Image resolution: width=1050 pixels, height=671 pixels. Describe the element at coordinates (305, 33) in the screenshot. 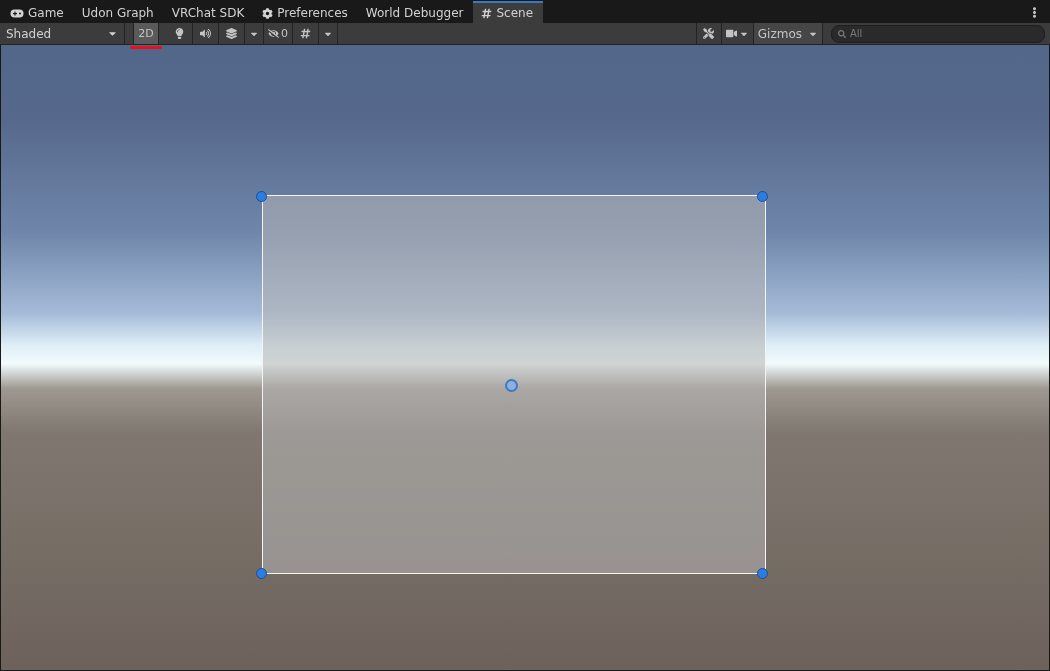

I see `grid-icon` at that location.